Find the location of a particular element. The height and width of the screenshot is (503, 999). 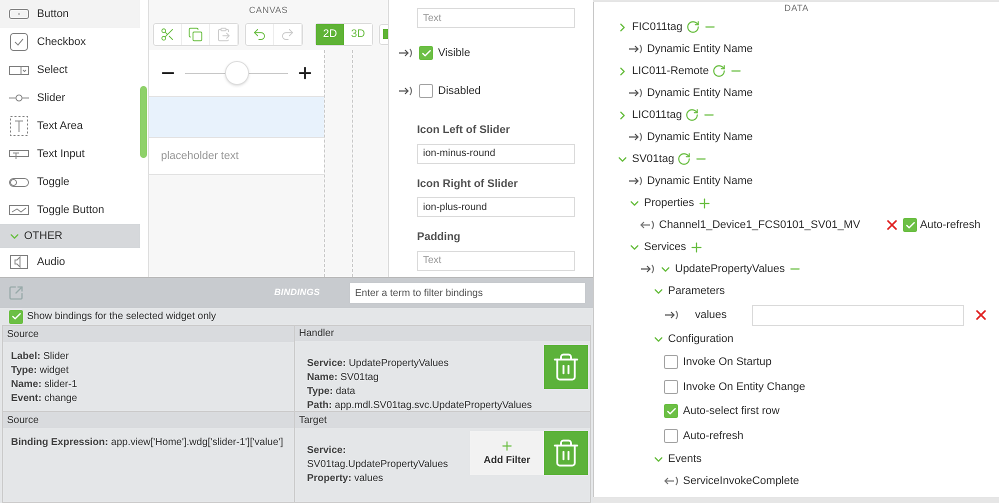

field-label: Padding is located at coordinates (439, 237).